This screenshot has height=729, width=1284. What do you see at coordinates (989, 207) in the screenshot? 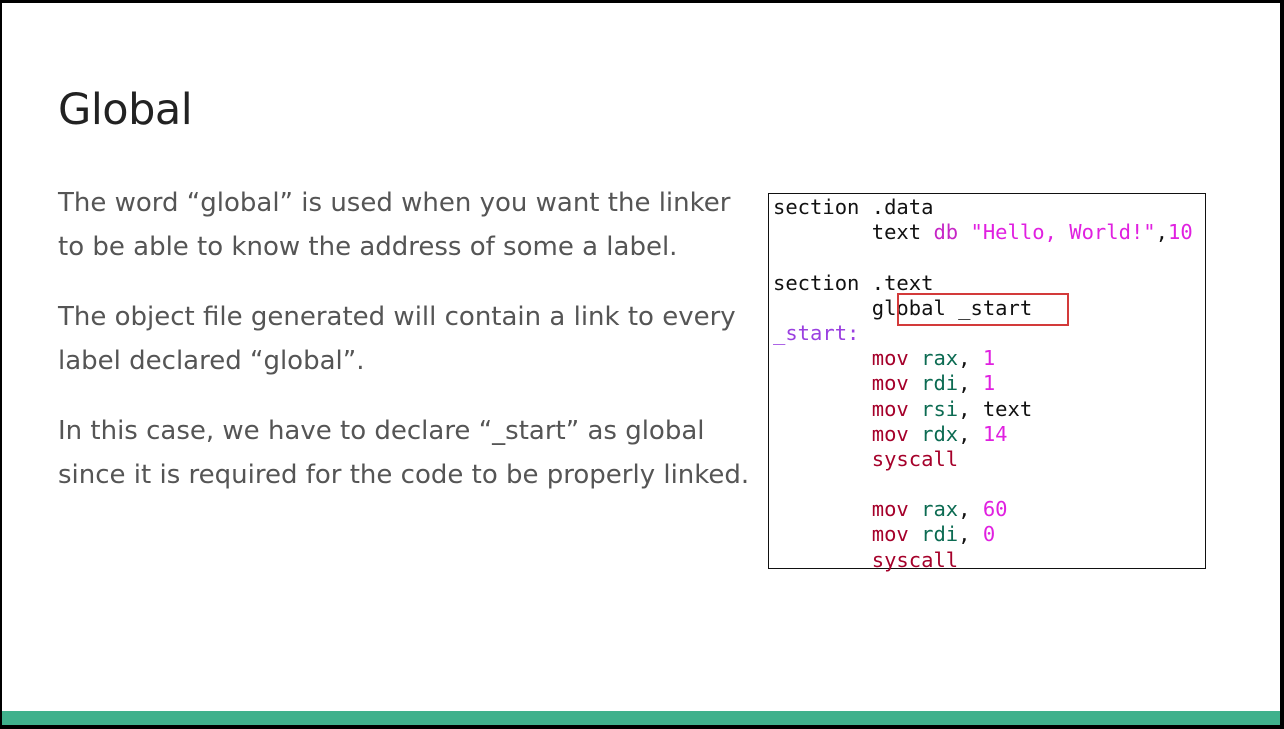
I see `code-line: section .data` at bounding box center [989, 207].